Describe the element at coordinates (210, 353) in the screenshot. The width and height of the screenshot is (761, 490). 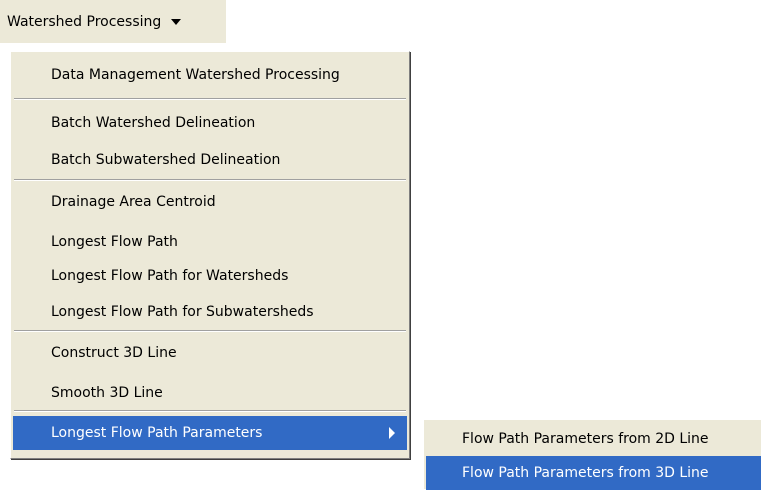
I see `menu-item-construct-3d-line: Construct 3D Line` at that location.